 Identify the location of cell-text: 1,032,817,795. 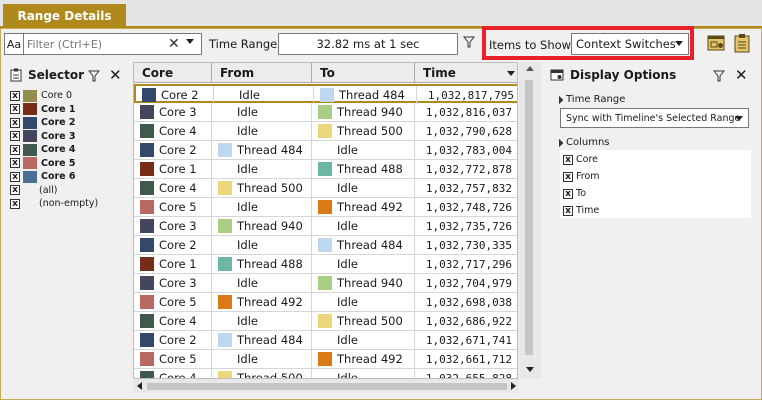
(470, 95).